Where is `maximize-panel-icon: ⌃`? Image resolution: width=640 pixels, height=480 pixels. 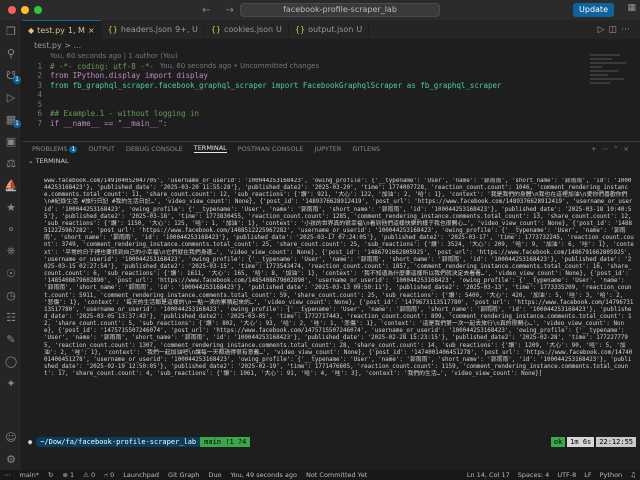 maximize-panel-icon: ⌃ is located at coordinates (618, 149).